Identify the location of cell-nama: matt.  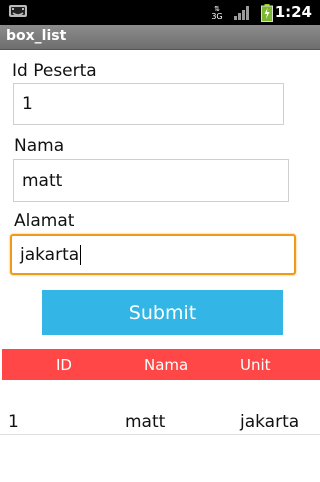
(145, 422).